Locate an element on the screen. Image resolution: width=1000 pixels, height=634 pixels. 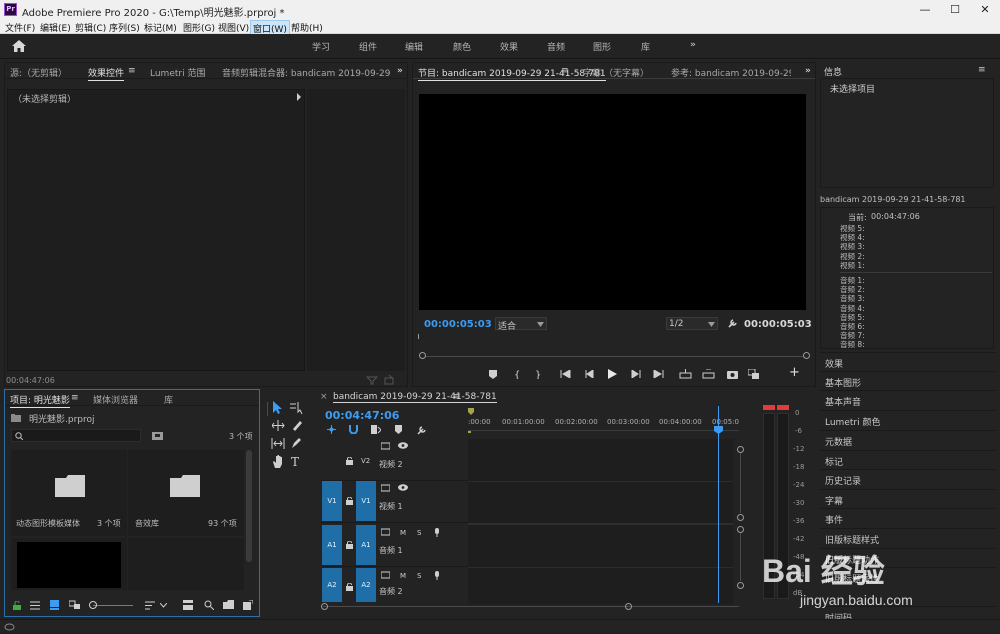
solo-button: S is located at coordinates (419, 576).